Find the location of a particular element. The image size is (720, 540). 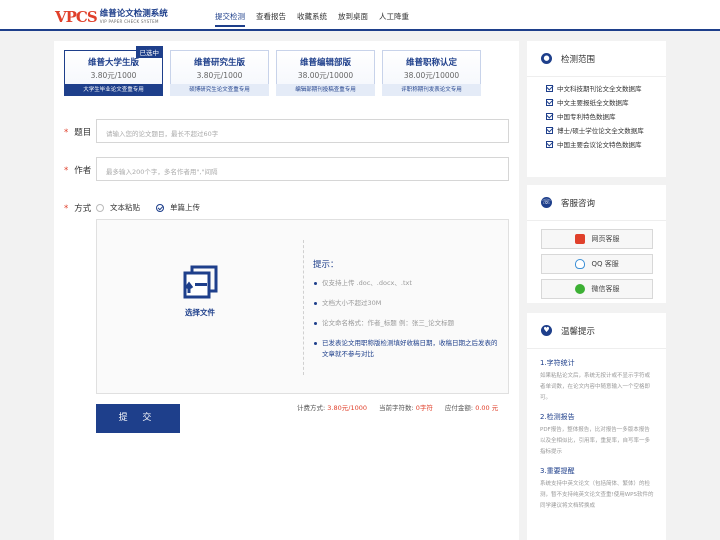

qq-icon is located at coordinates (579, 264).